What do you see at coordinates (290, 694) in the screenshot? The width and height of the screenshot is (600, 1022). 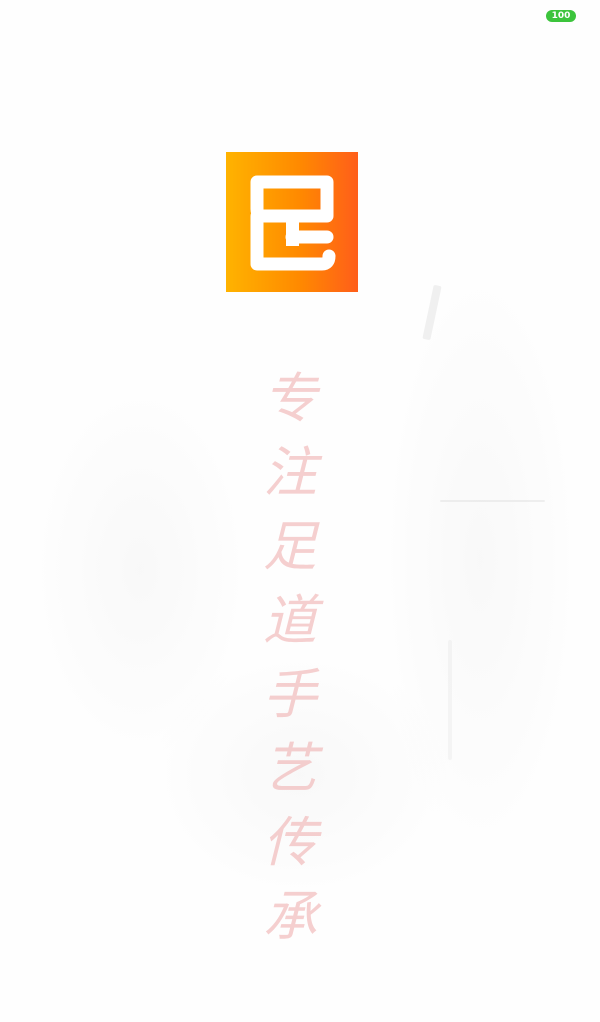 I see `slogan-char: 手` at bounding box center [290, 694].